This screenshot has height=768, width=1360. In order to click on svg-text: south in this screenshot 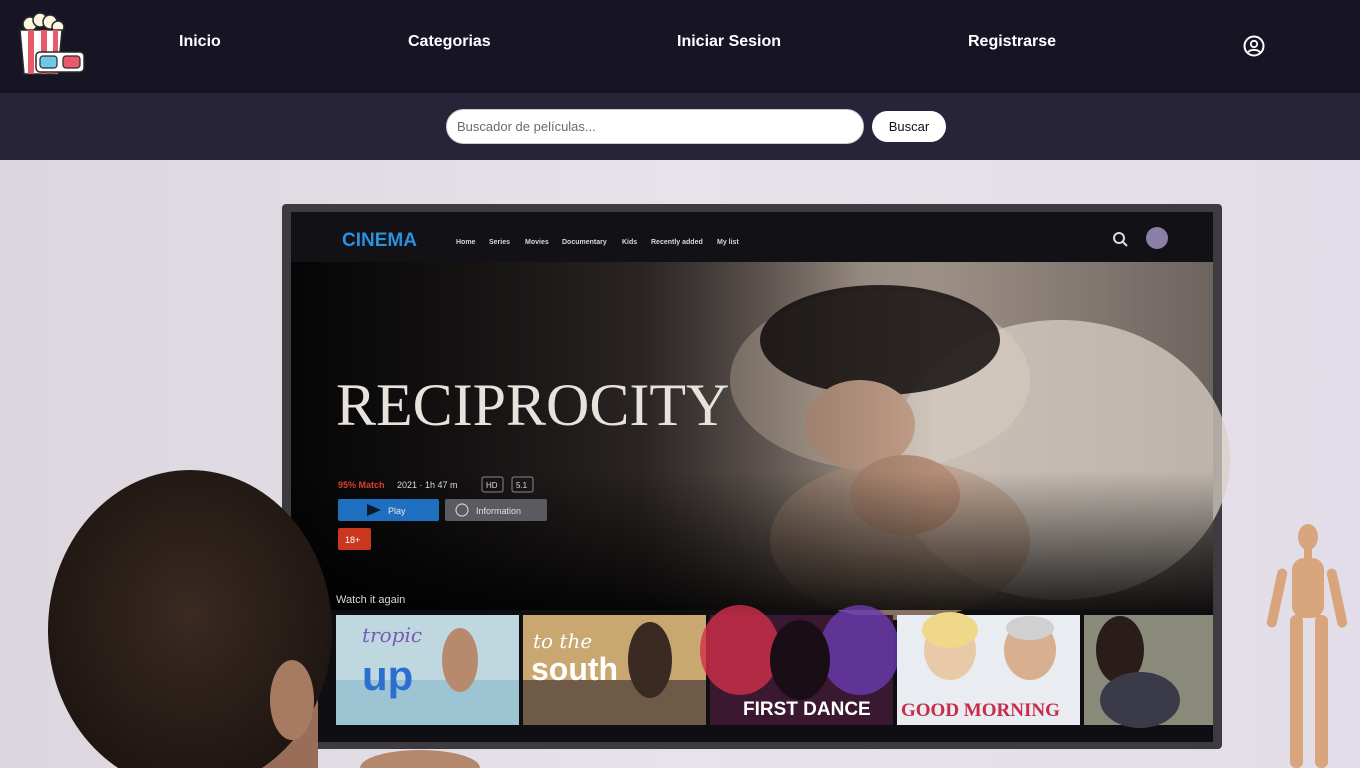, I will do `click(574, 669)`.